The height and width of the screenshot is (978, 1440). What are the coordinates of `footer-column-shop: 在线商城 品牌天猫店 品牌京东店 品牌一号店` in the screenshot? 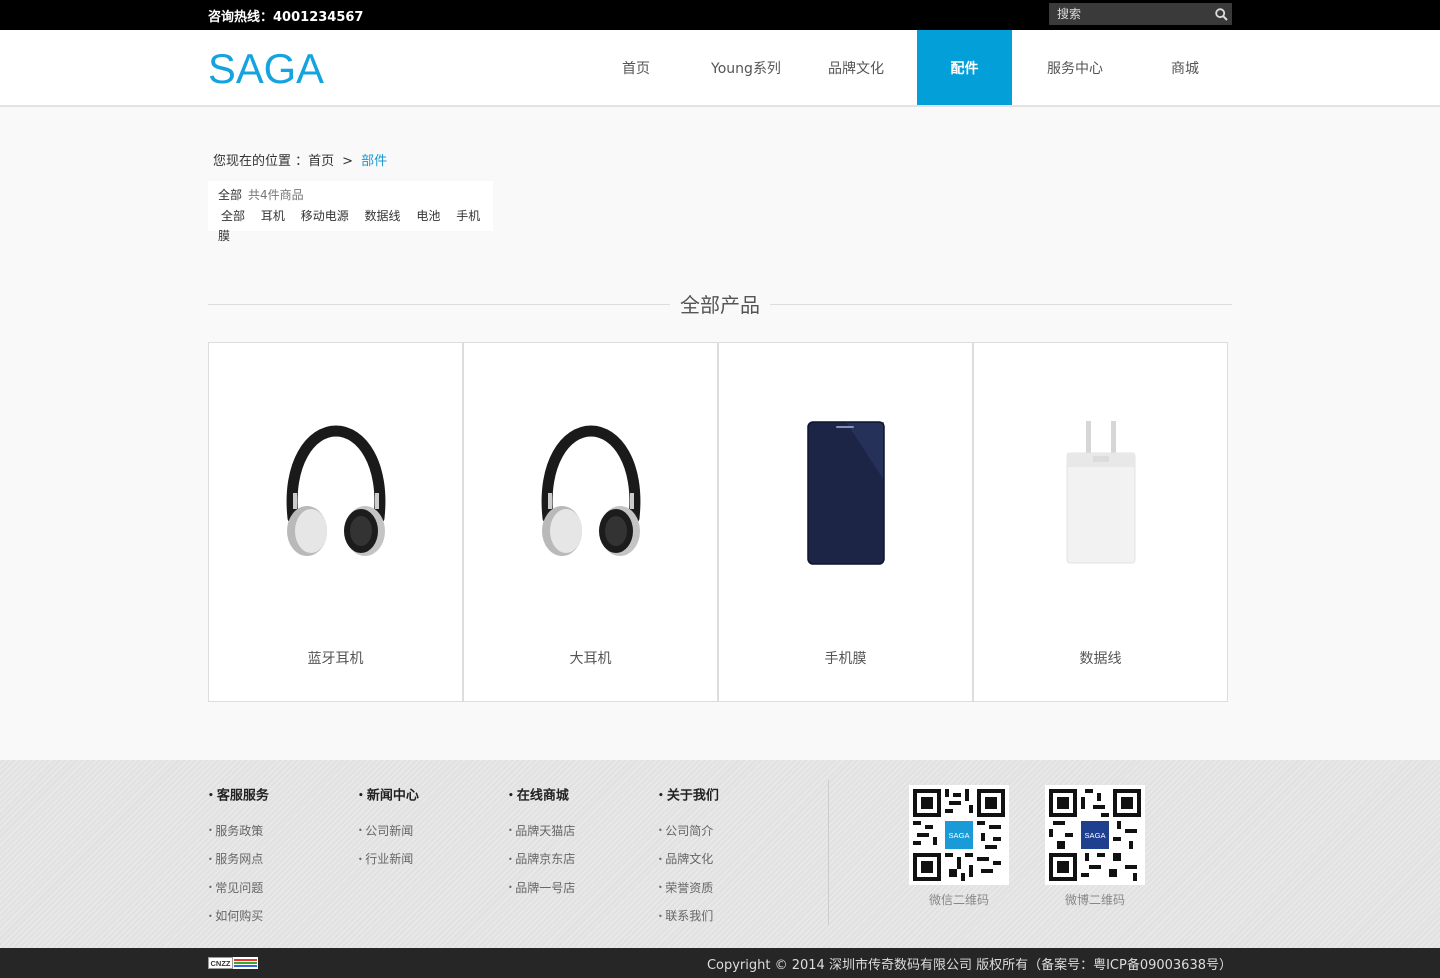 It's located at (583, 854).